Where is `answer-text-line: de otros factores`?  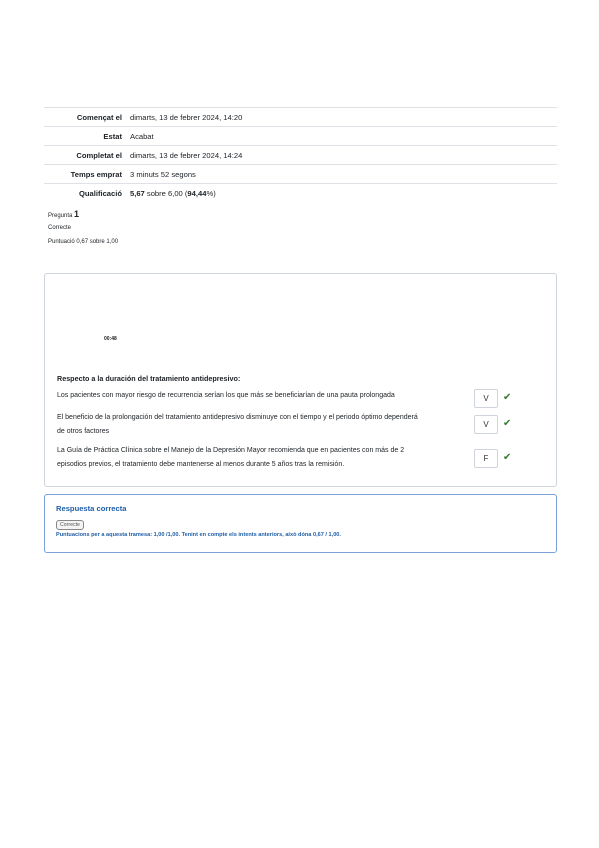 answer-text-line: de otros factores is located at coordinates (83, 431).